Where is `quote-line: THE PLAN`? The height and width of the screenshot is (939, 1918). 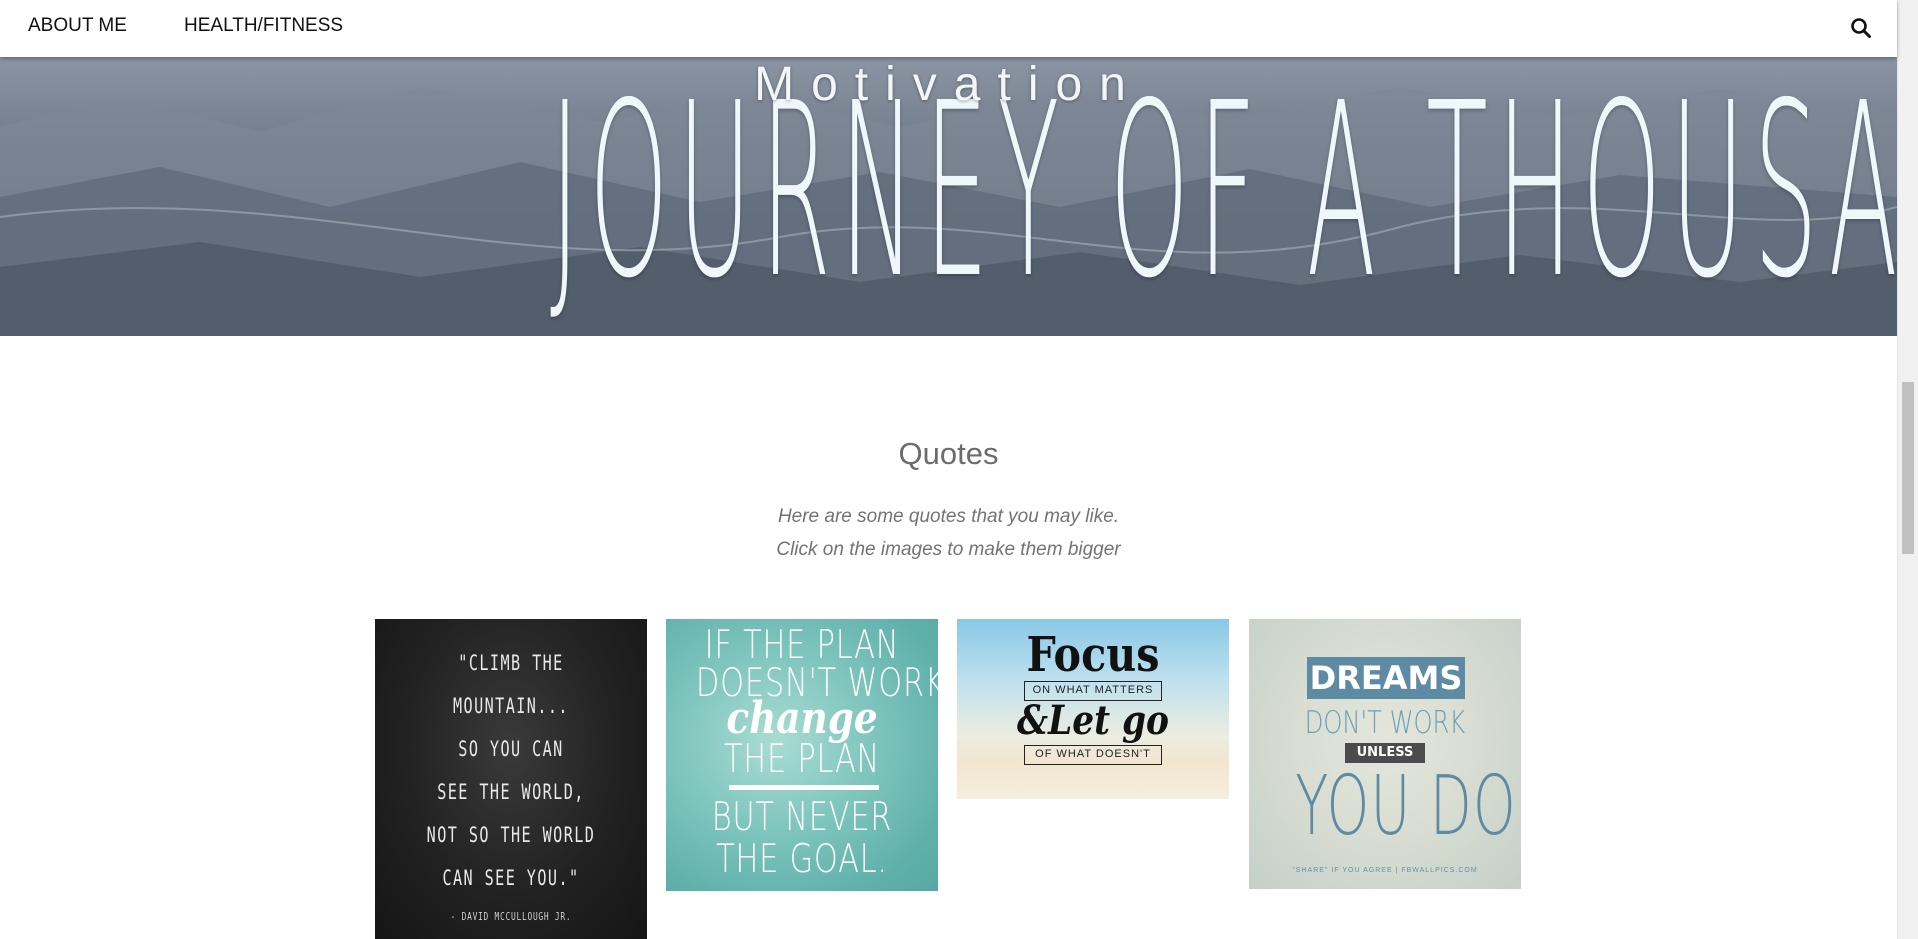
quote-line: THE PLAN is located at coordinates (802, 759).